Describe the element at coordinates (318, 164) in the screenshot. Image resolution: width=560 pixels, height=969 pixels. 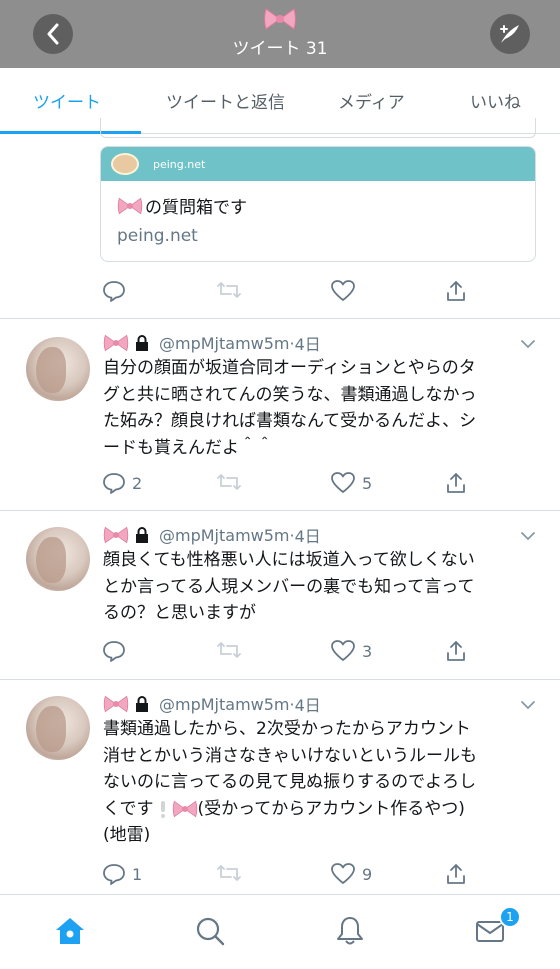
I see `card-banner: peing.net` at that location.